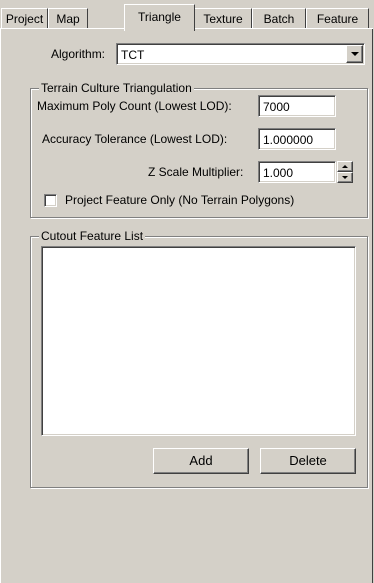 The image size is (374, 583). What do you see at coordinates (92, 236) in the screenshot?
I see `cutout-feature-group-title: Cutout Feature List` at bounding box center [92, 236].